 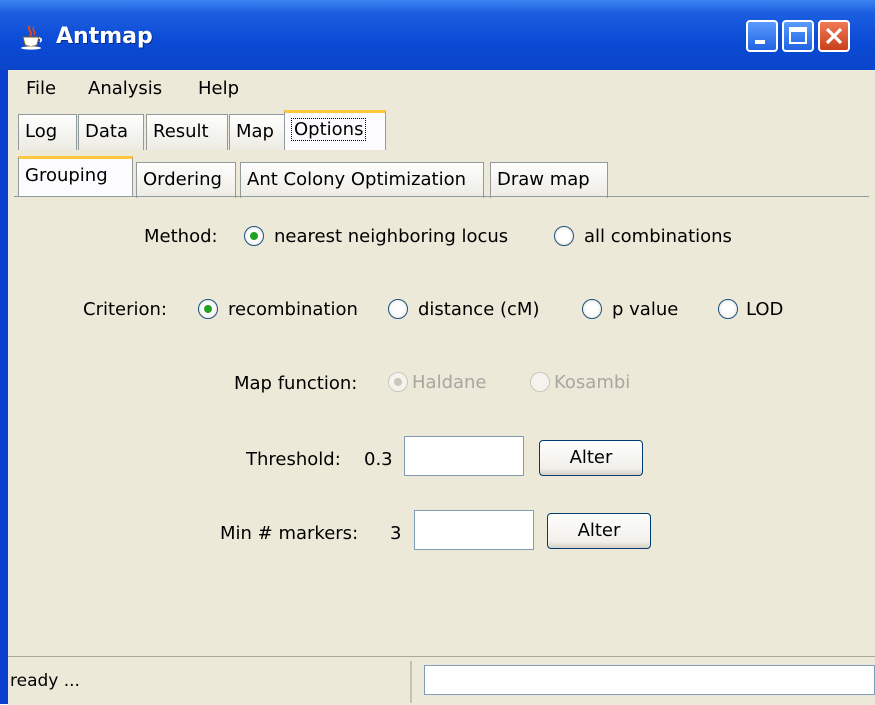 What do you see at coordinates (187, 132) in the screenshot?
I see `tab-result: Result` at bounding box center [187, 132].